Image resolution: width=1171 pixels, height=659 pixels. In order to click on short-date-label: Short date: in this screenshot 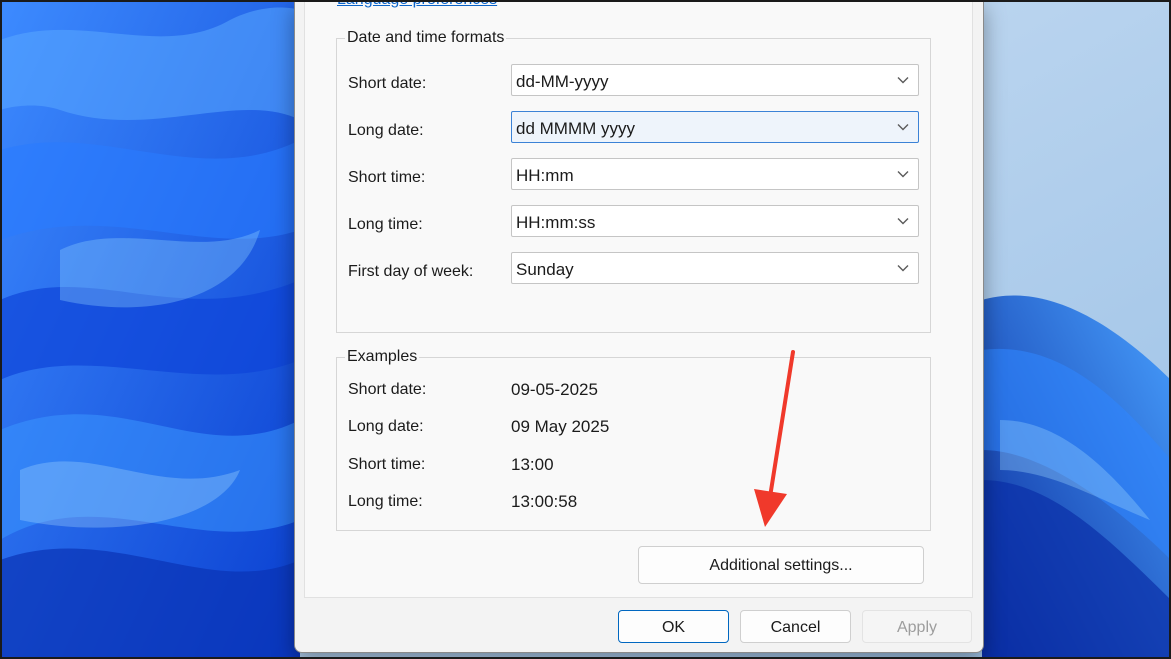, I will do `click(387, 83)`.